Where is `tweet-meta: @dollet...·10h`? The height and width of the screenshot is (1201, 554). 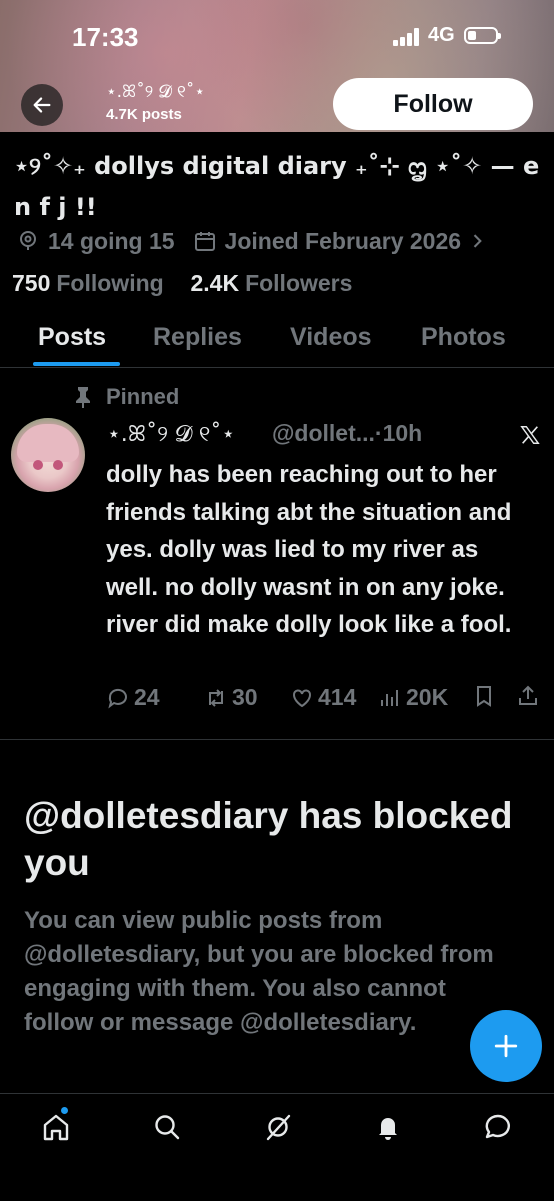
tweet-meta: @dollet...·10h is located at coordinates (347, 433).